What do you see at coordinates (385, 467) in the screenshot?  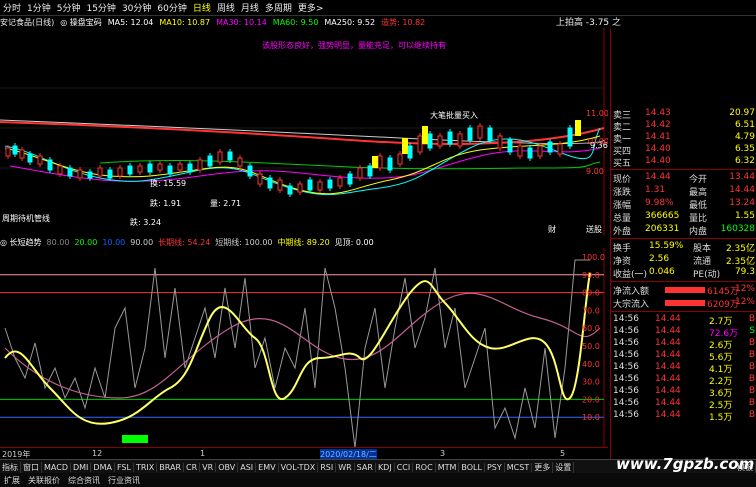 I see `indicator-button-17: KDJ` at bounding box center [385, 467].